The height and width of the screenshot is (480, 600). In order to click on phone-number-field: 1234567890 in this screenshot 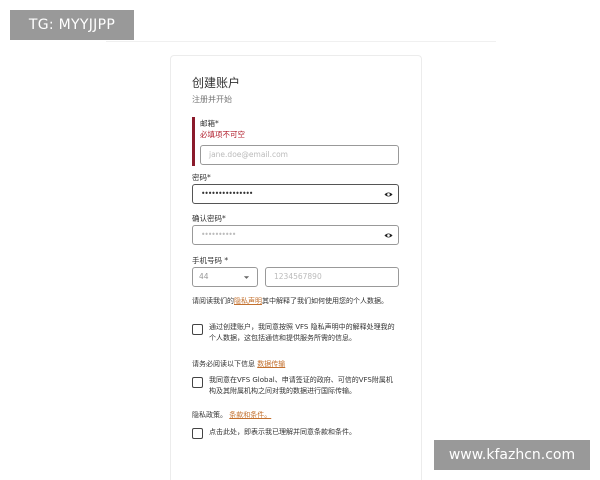, I will do `click(332, 277)`.